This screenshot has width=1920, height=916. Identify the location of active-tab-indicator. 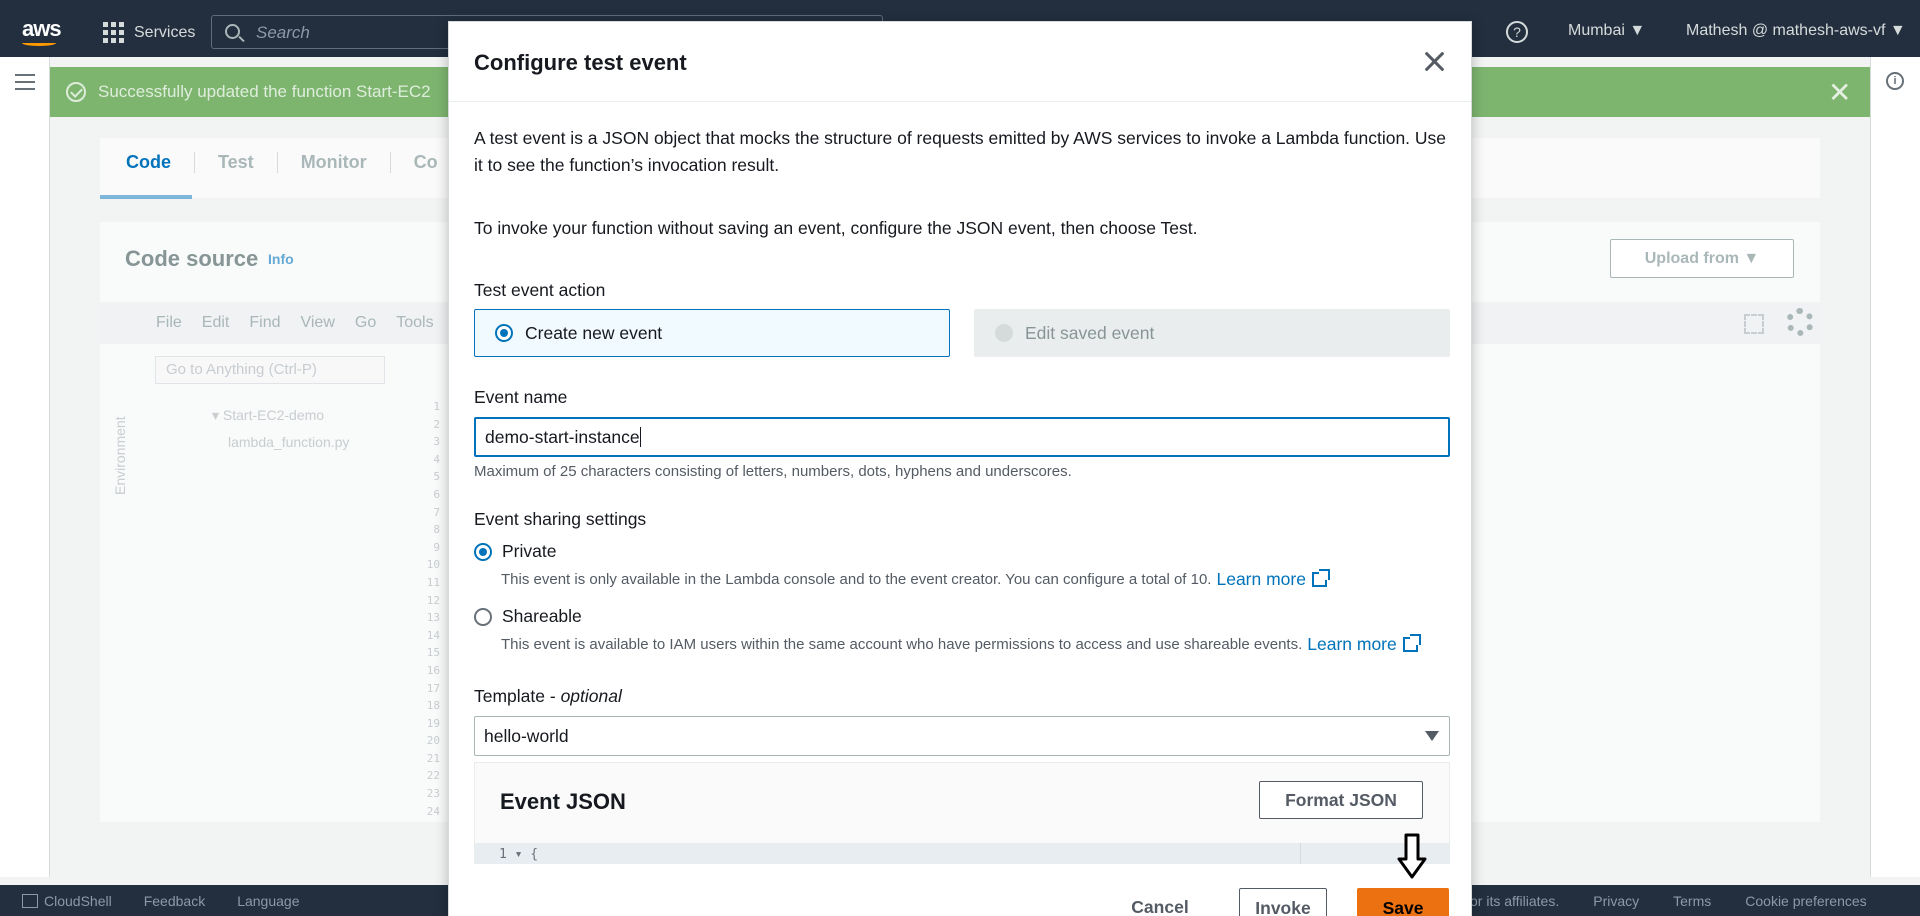
(146, 197).